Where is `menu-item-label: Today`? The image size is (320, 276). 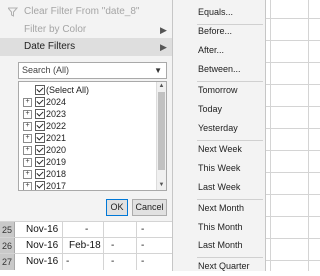
menu-item-label: Today is located at coordinates (210, 109).